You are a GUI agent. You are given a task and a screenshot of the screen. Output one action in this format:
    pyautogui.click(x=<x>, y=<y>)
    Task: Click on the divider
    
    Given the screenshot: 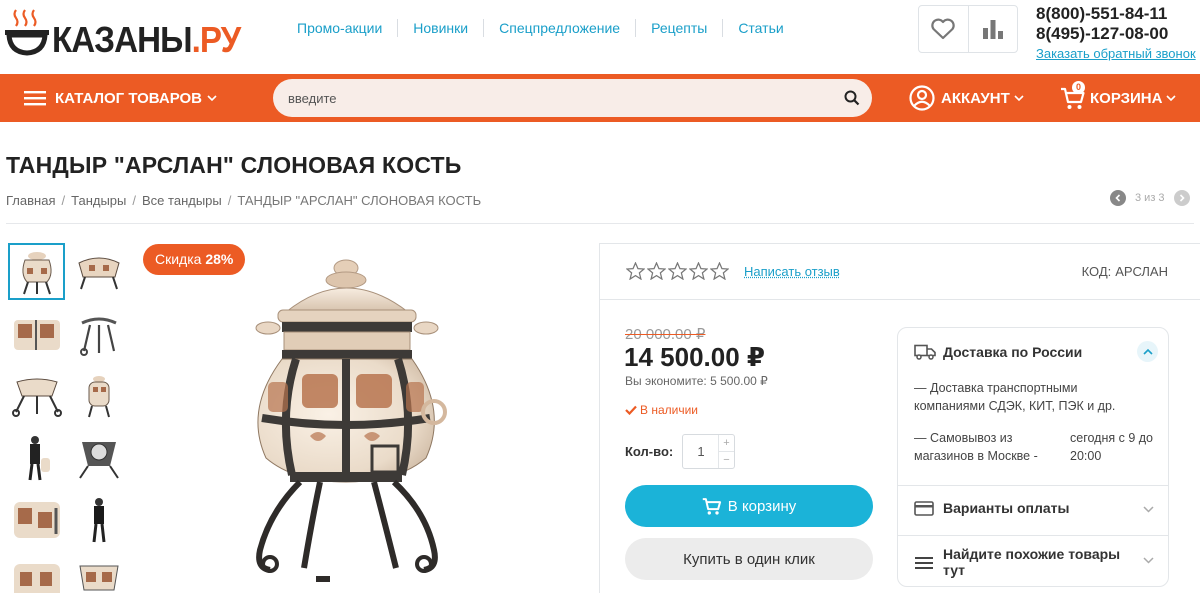 What is the action you would take?
    pyautogui.click(x=600, y=223)
    